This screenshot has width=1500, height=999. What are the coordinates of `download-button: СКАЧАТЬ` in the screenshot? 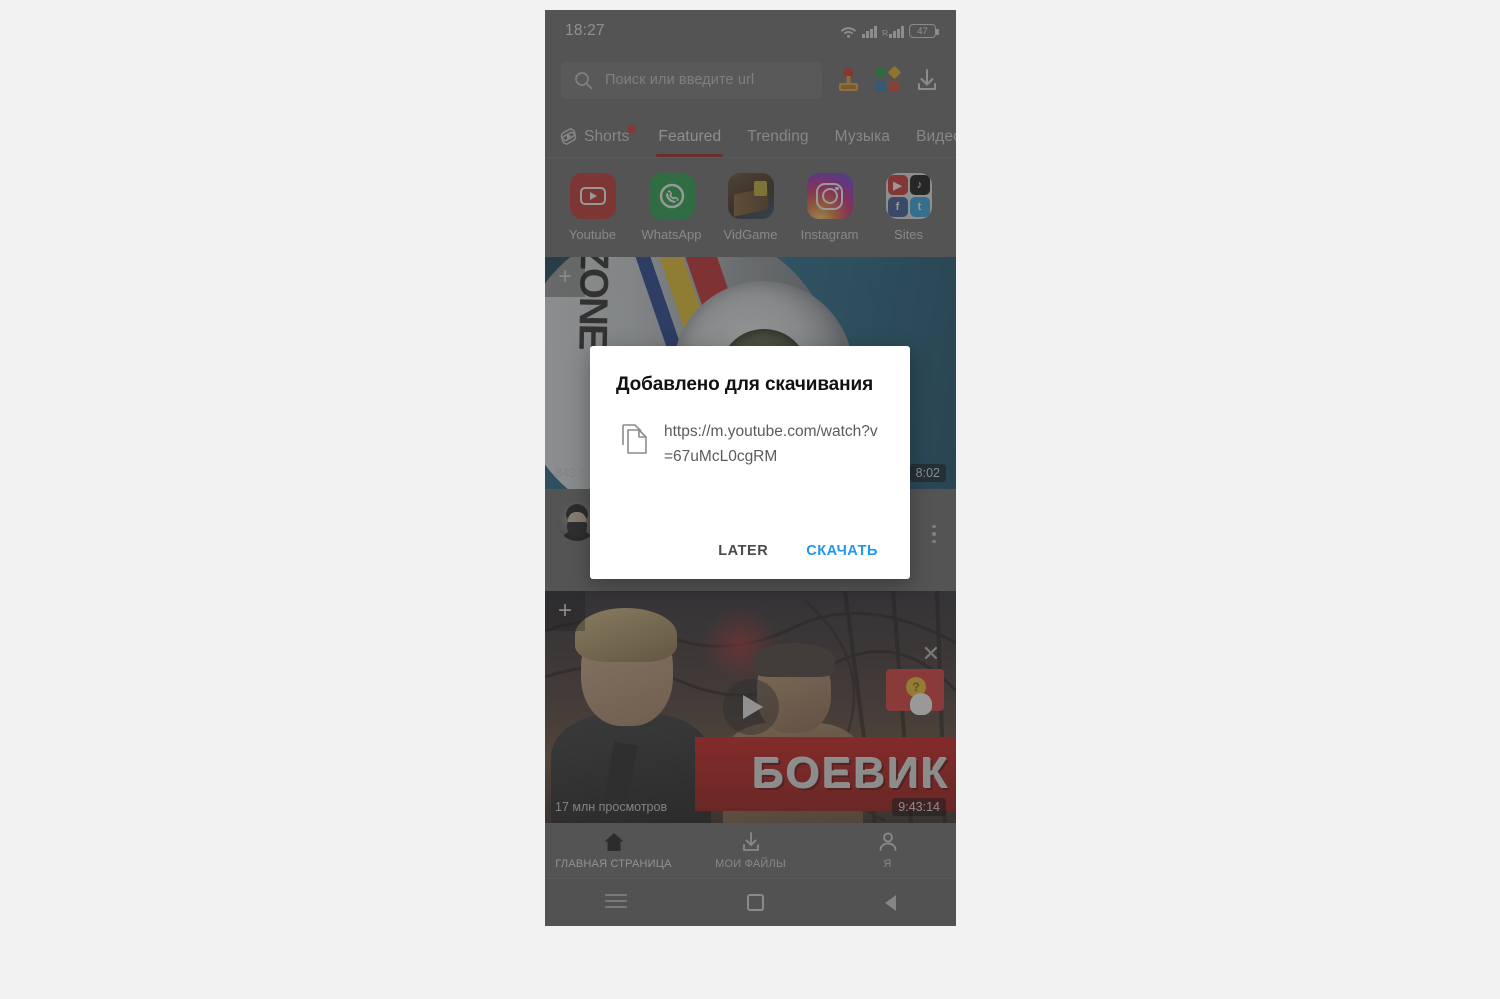 It's located at (842, 551).